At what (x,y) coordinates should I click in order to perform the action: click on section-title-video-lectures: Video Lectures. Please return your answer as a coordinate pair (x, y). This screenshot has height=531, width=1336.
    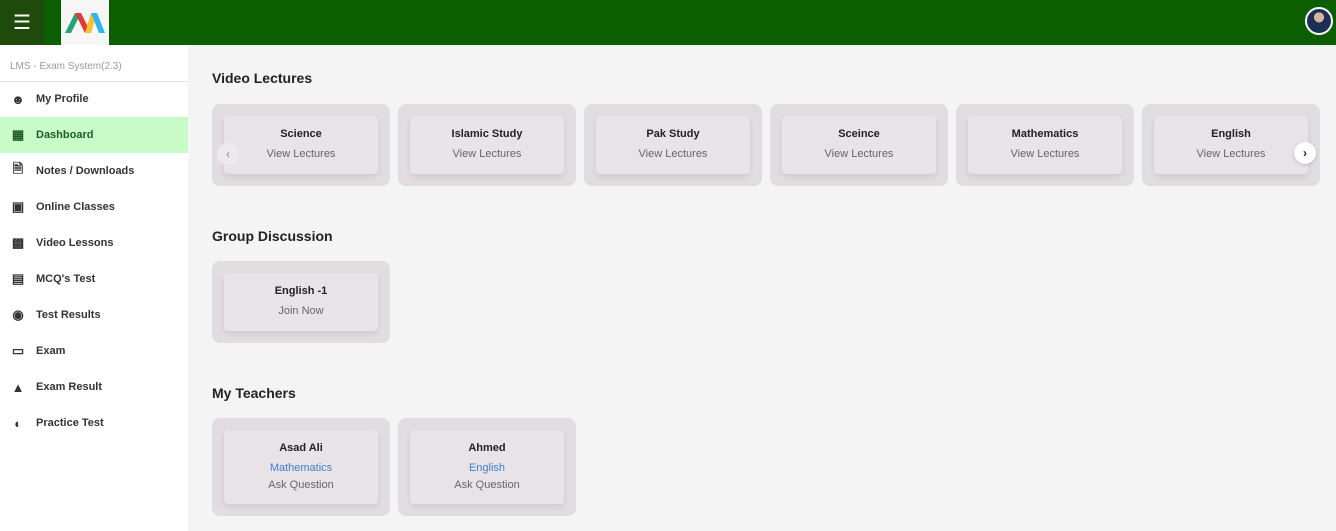
    Looking at the image, I should click on (262, 78).